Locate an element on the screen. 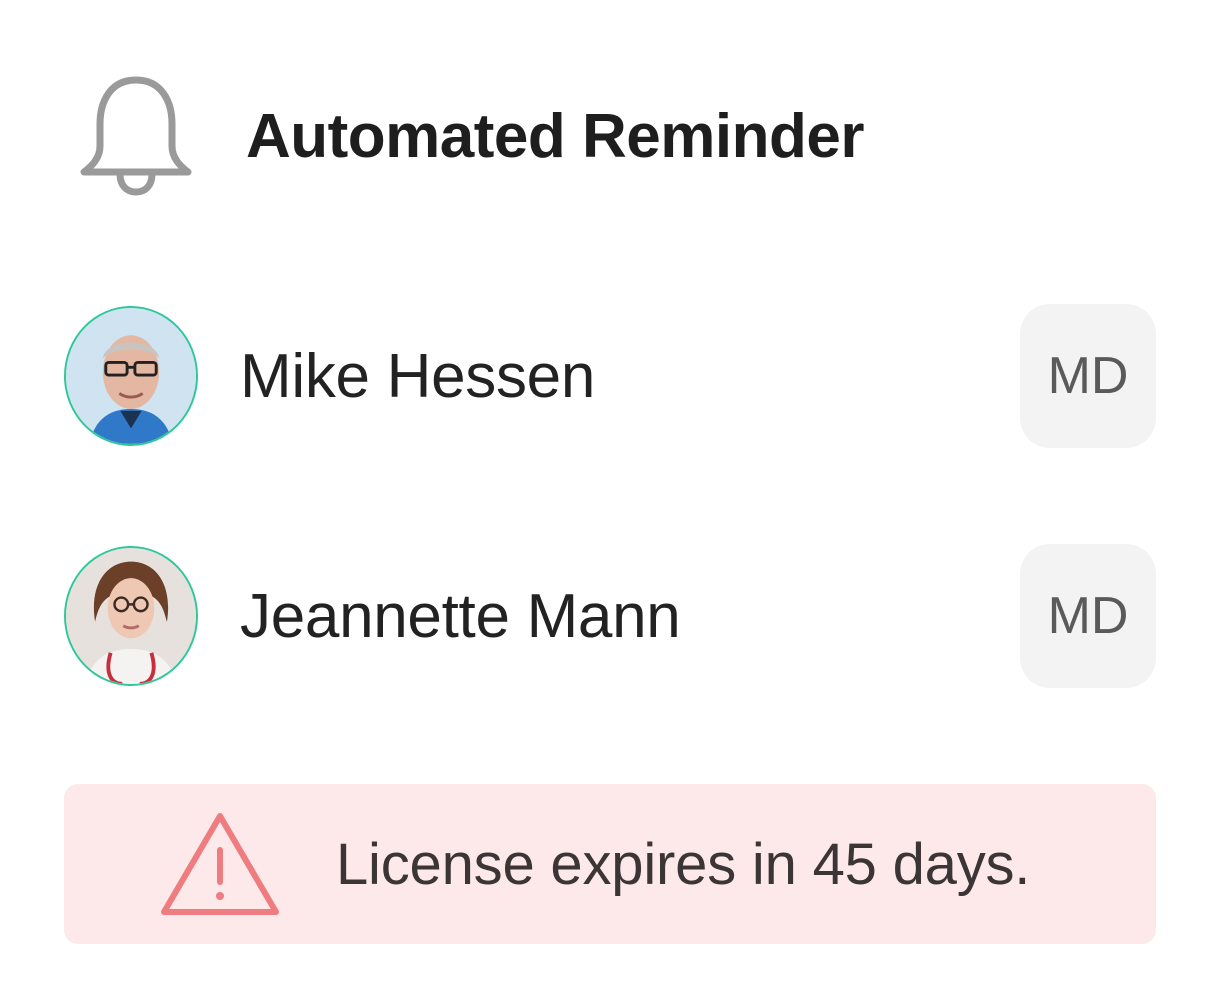 The height and width of the screenshot is (1008, 1220). bell-icon is located at coordinates (136, 136).